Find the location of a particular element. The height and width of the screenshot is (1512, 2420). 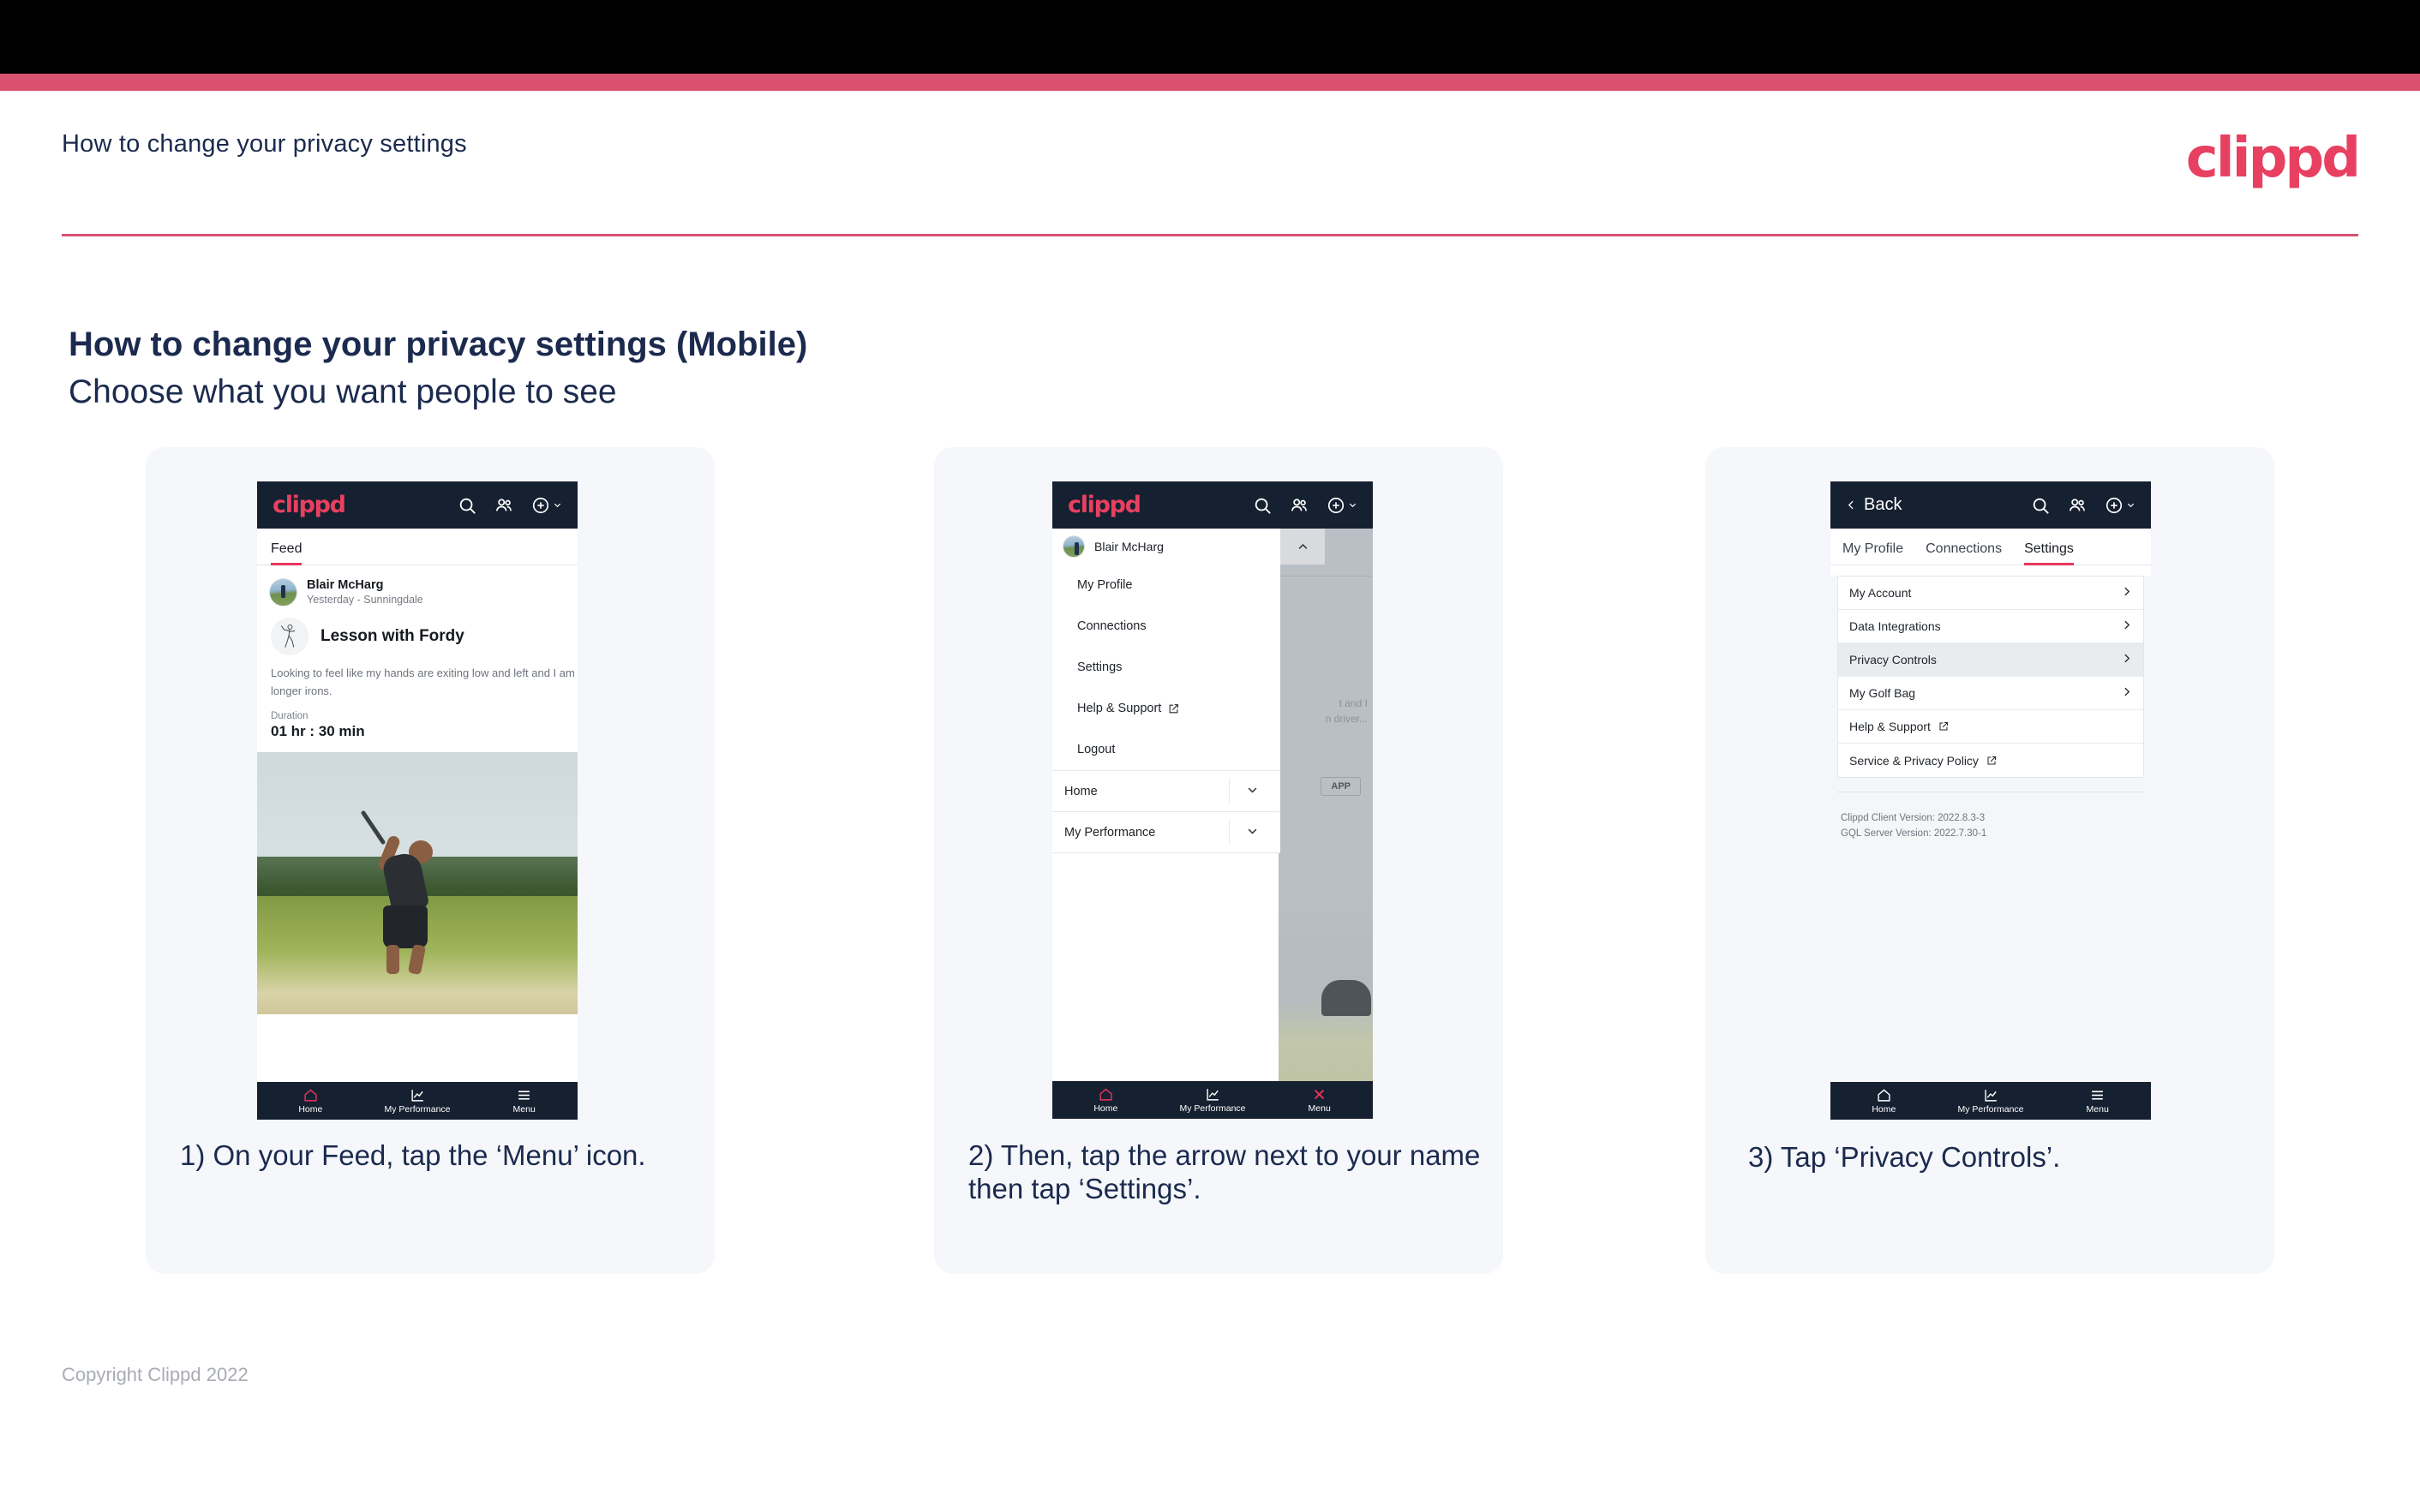

chevron-left-icon is located at coordinates (1851, 505).